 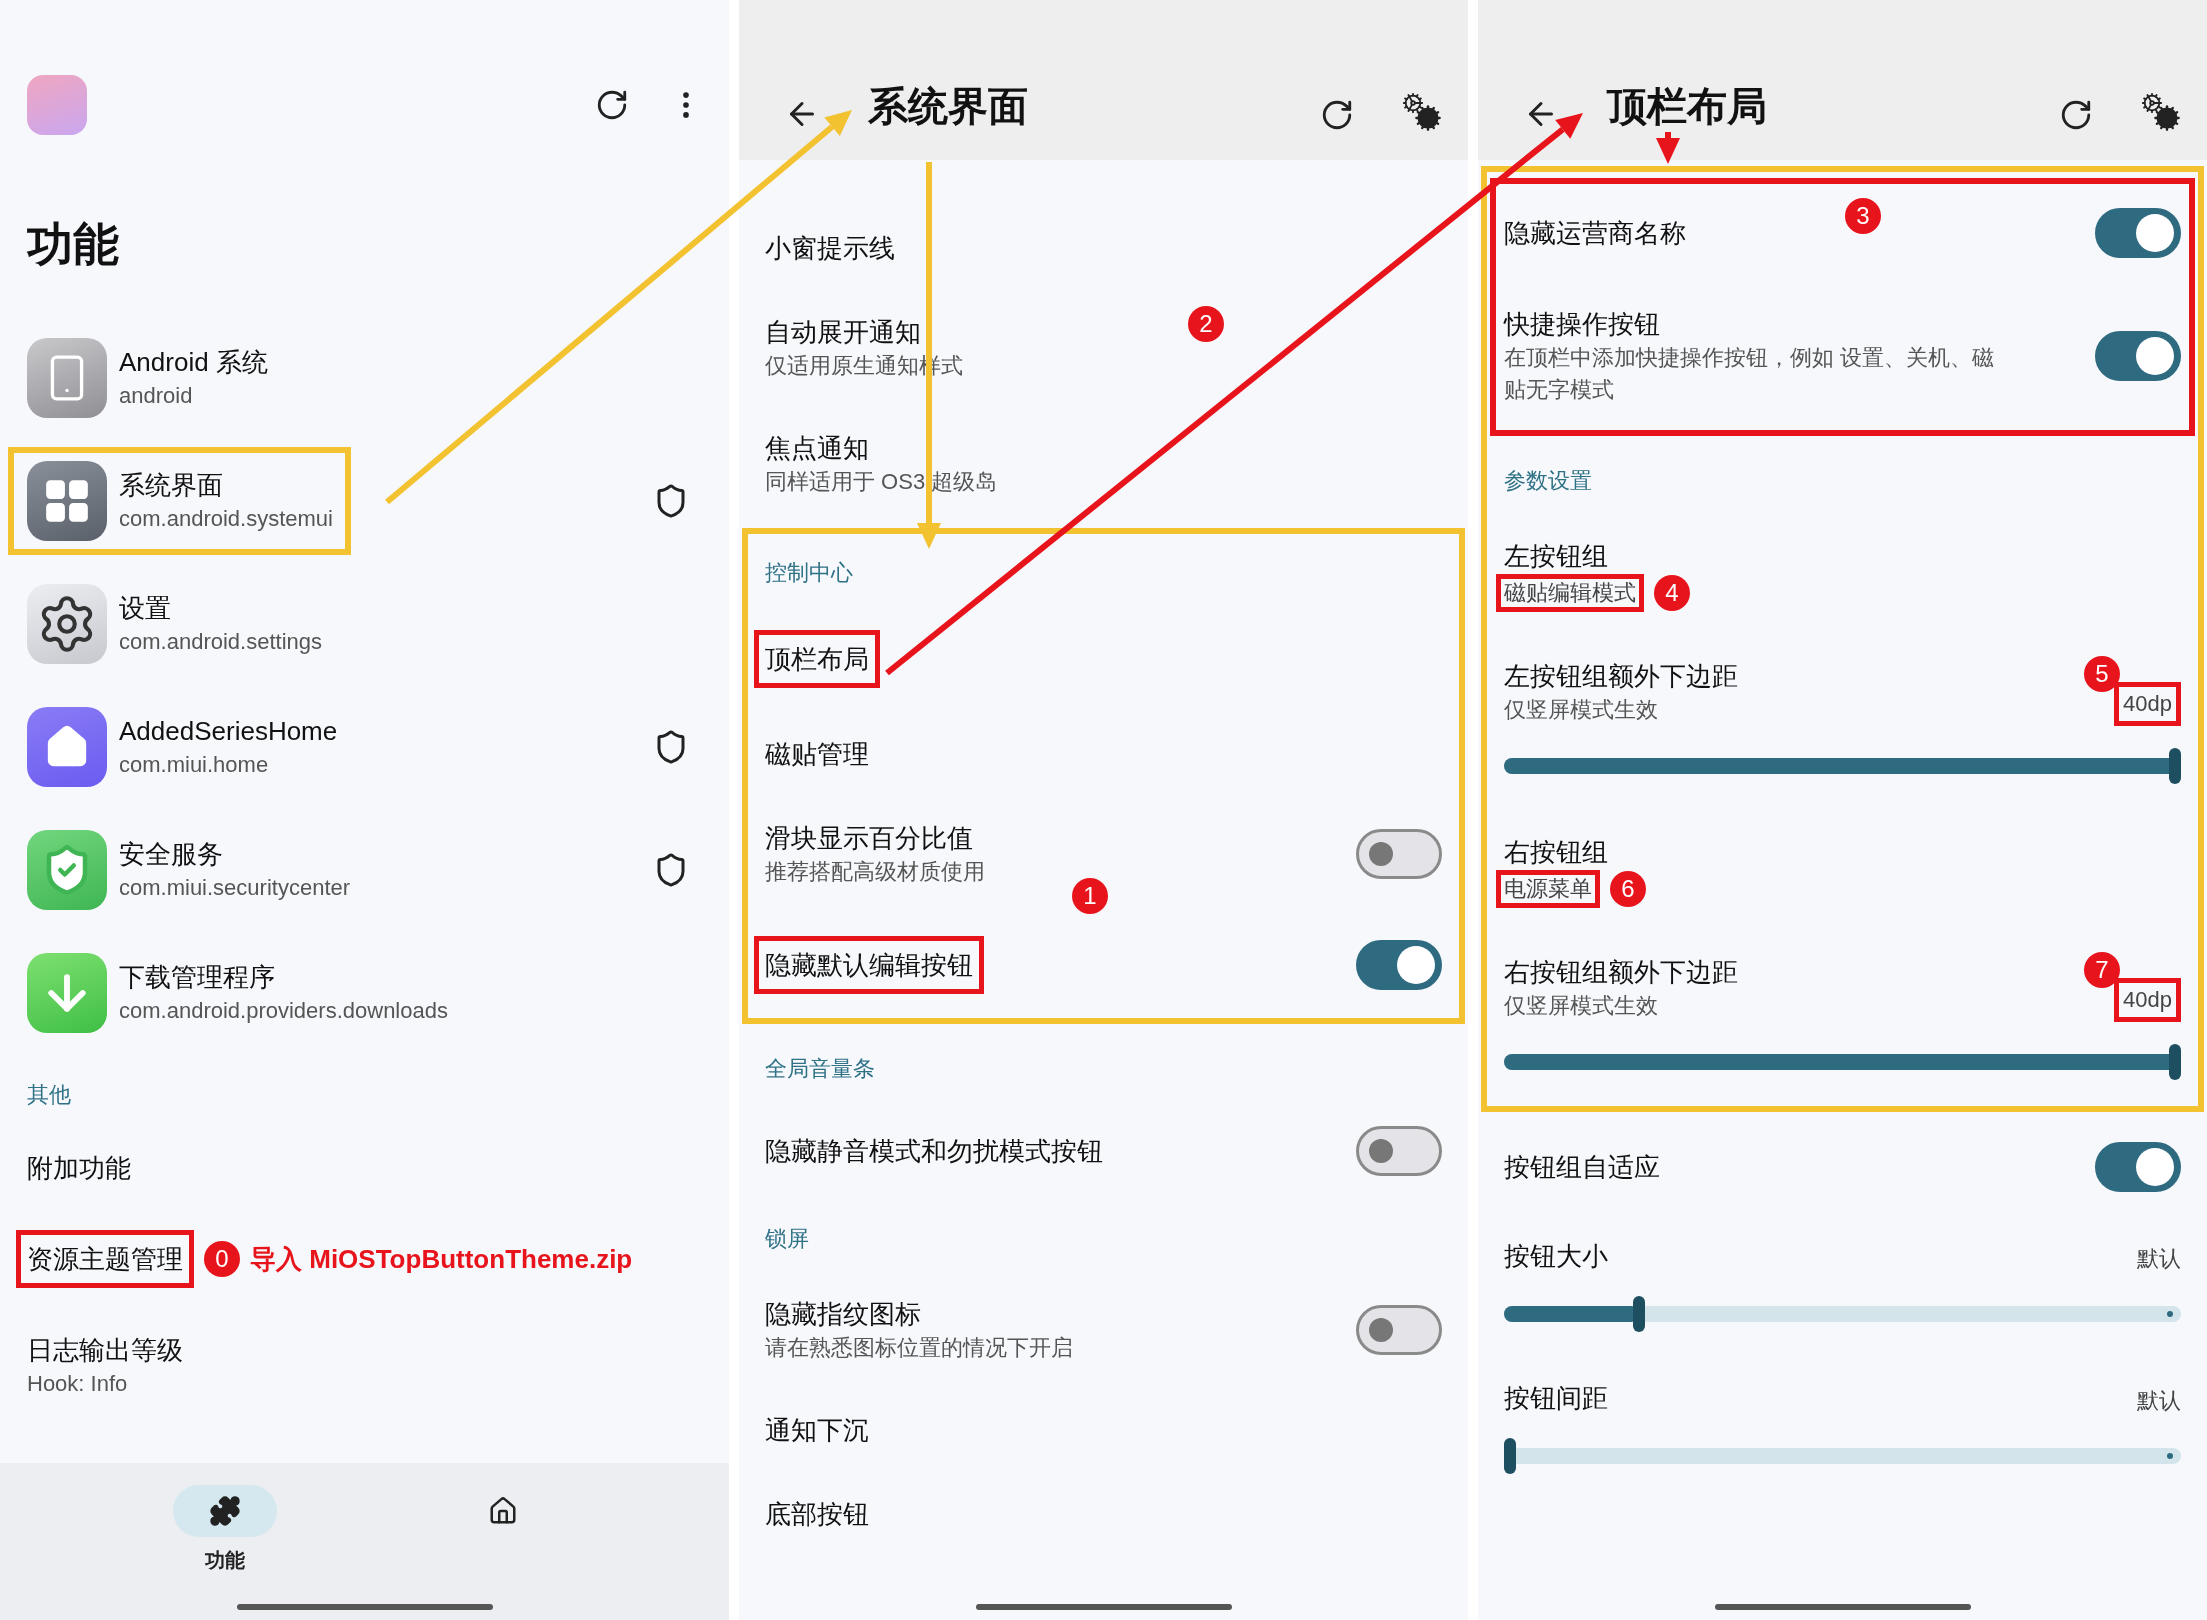 I want to click on item-title: 隐藏指纹图标, so click(x=843, y=1314).